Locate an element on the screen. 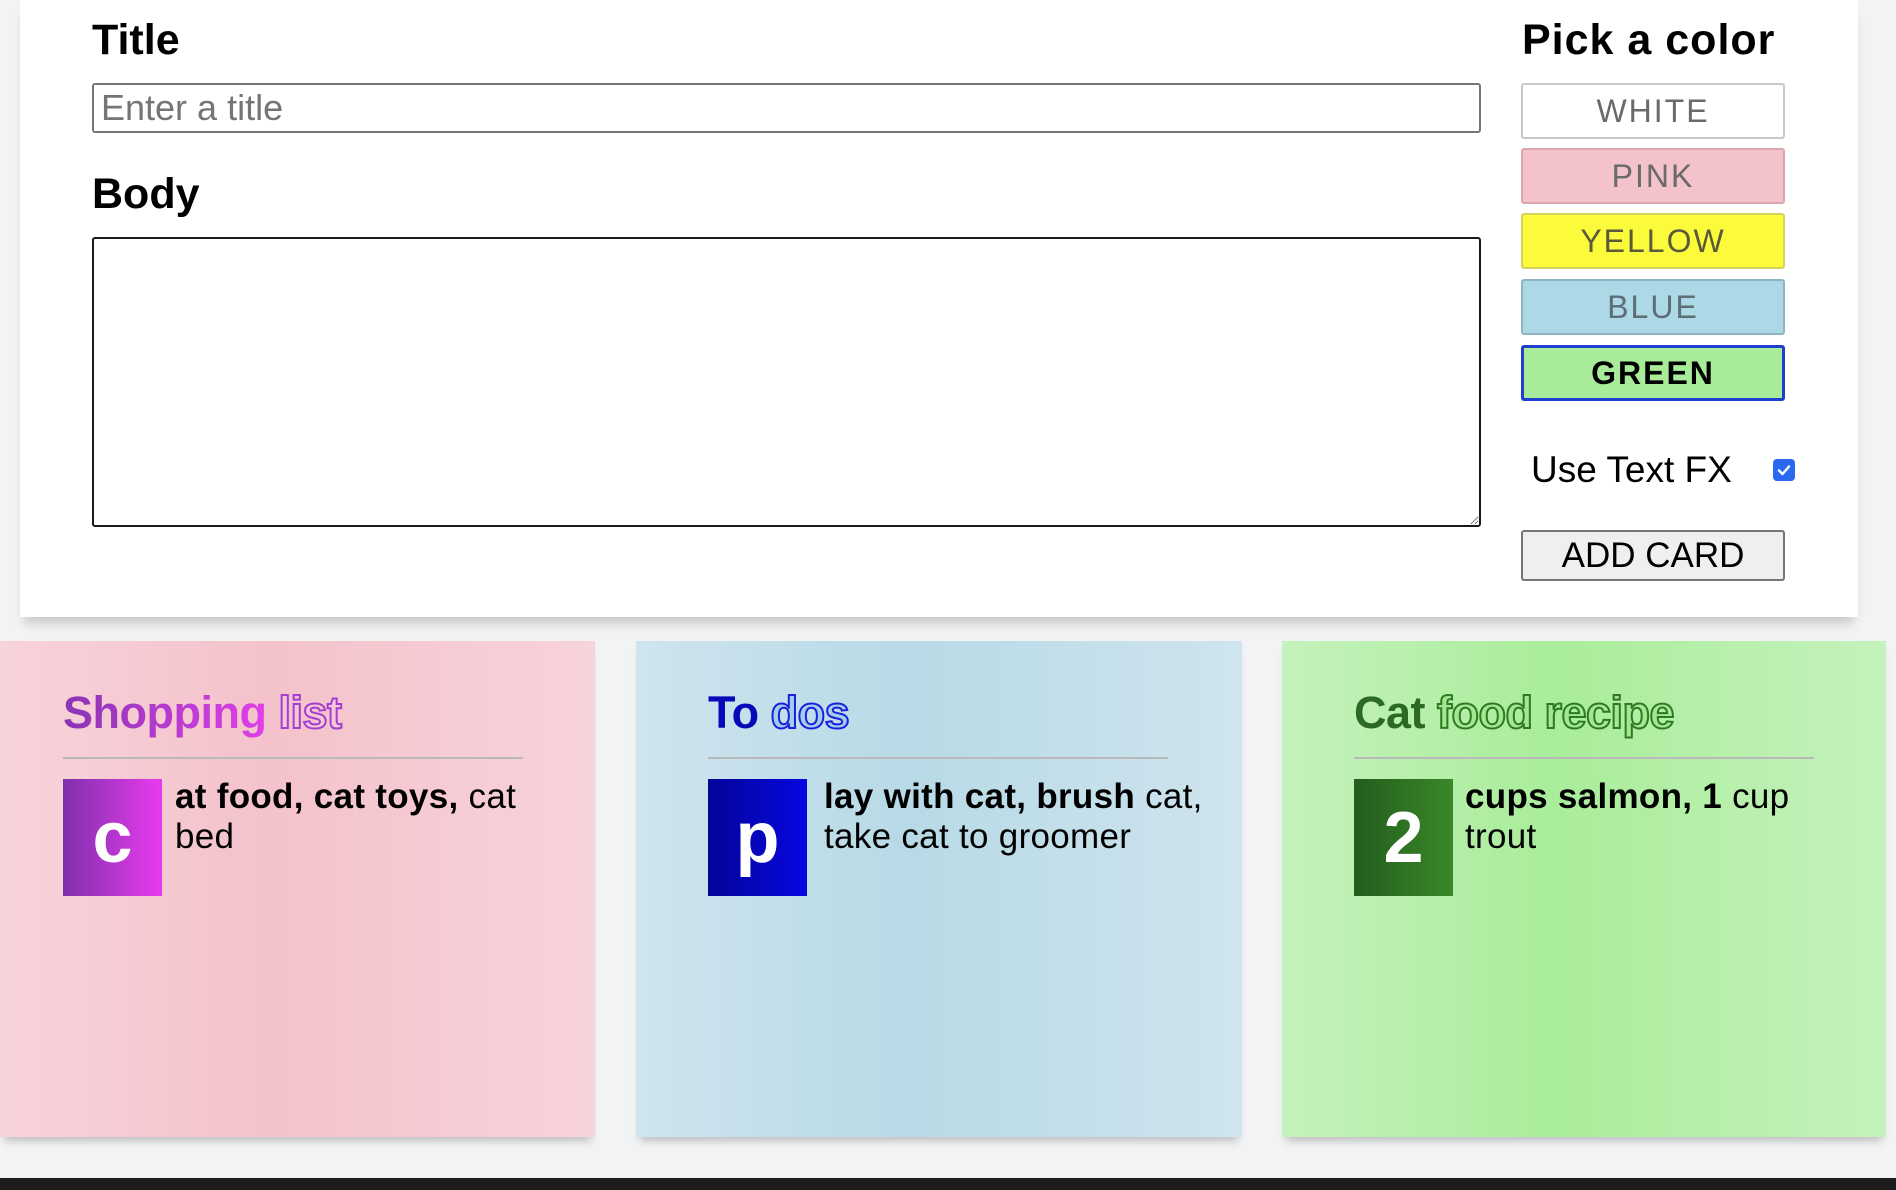  color-button-pink: PINK is located at coordinates (1653, 176).